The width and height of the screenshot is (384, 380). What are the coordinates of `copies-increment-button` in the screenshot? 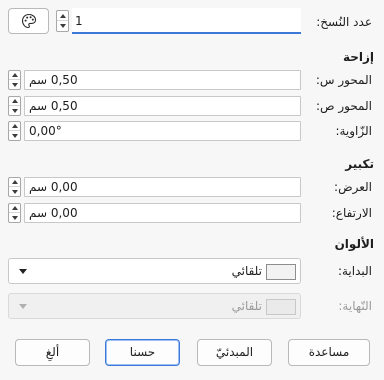 It's located at (62, 16).